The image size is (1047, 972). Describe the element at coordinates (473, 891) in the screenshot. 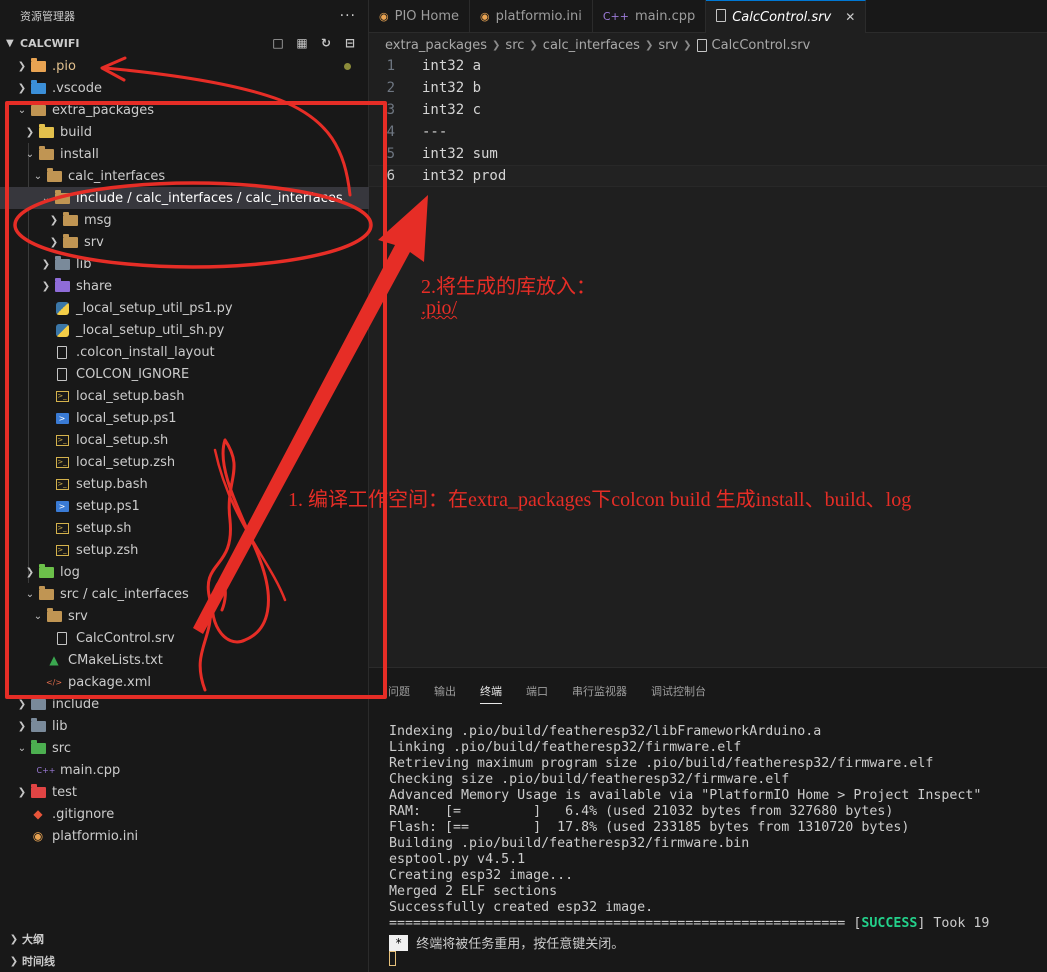

I see `terminal-line: Merged 2 ELF sections` at that location.